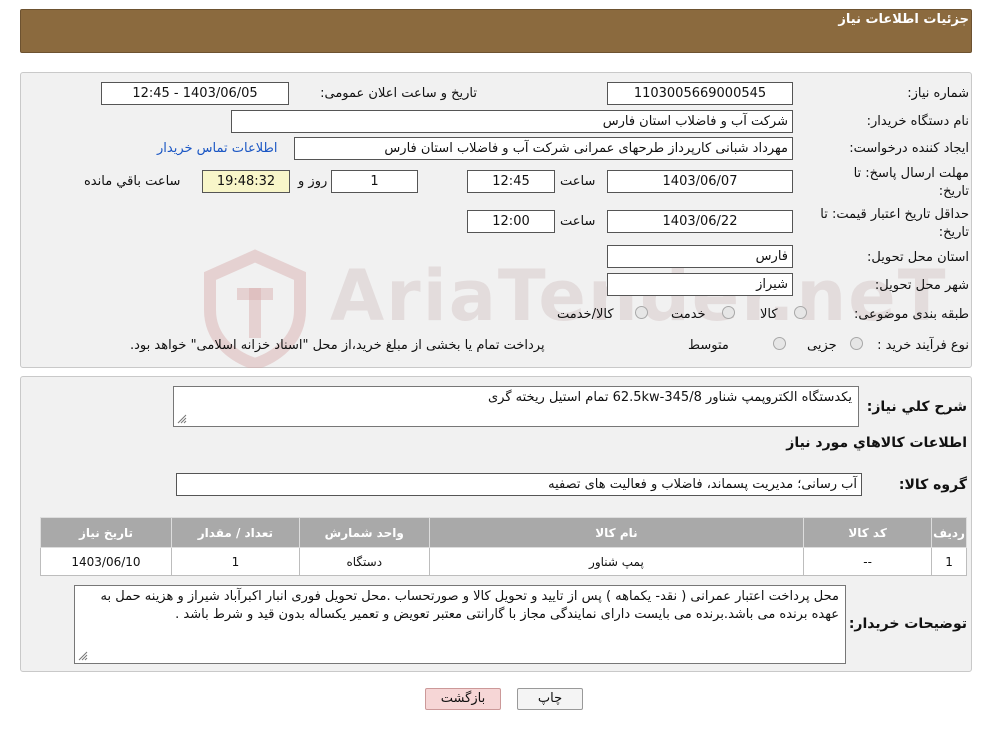 Image resolution: width=985 pixels, height=733 pixels. Describe the element at coordinates (246, 181) in the screenshot. I see `remaining-time-field: 19:48:32` at that location.